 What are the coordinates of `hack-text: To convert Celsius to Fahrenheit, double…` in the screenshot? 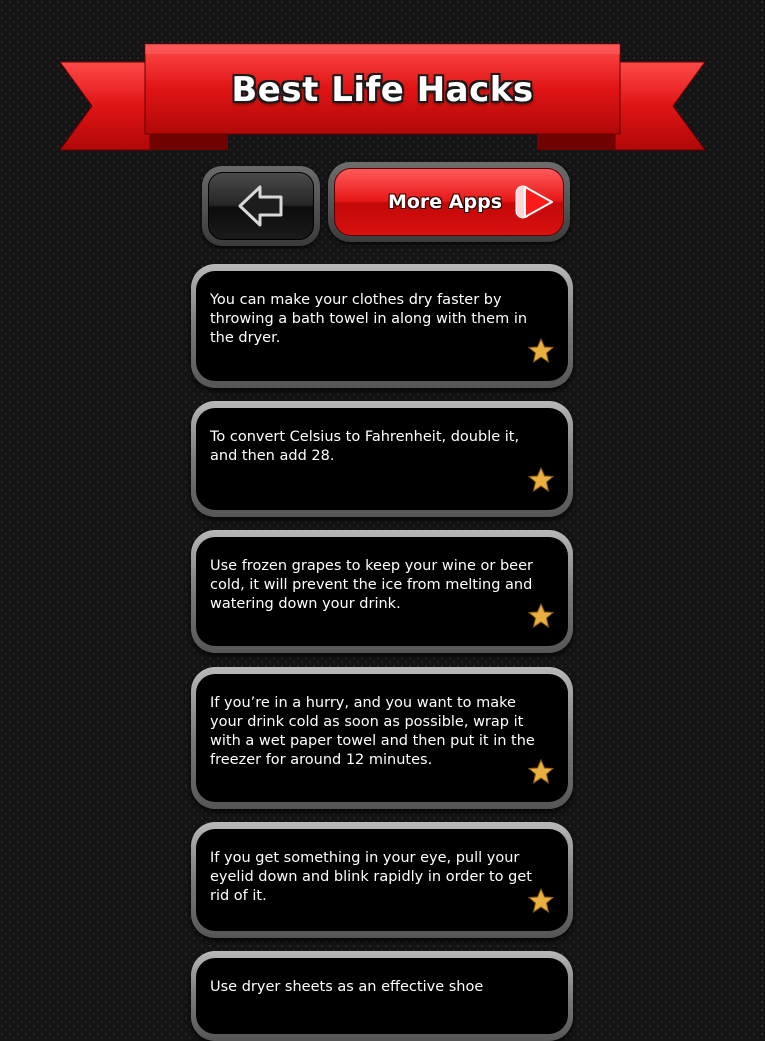 It's located at (365, 446).